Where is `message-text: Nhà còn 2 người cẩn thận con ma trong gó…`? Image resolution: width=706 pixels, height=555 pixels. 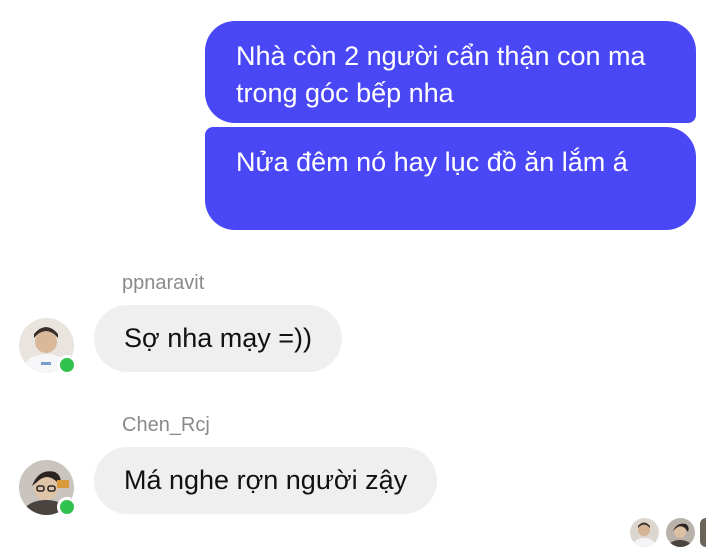 message-text: Nhà còn 2 người cẩn thận con ma trong gó… is located at coordinates (441, 74).